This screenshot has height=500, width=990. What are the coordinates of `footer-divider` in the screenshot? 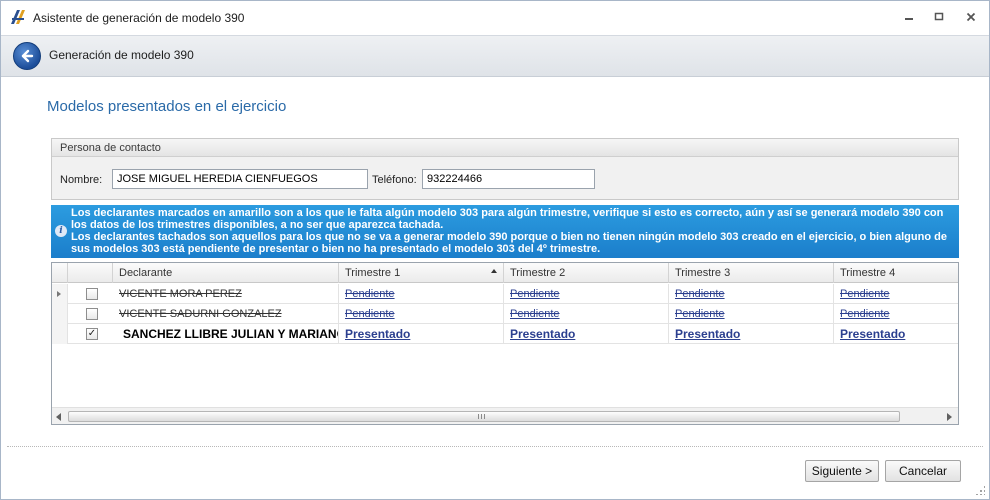 It's located at (495, 446).